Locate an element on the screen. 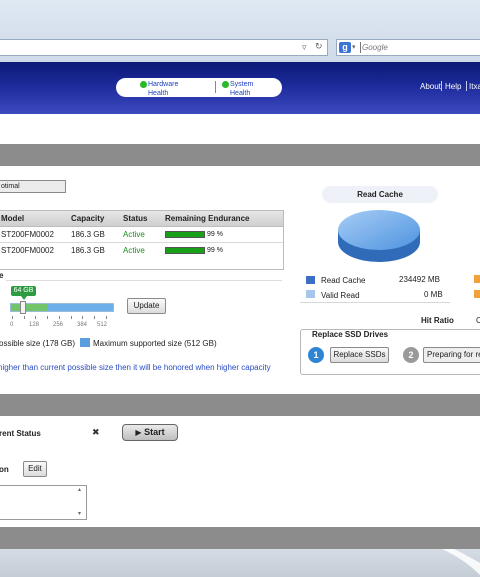 The width and height of the screenshot is (480, 577). replace-ssds-button: Replace SSDs is located at coordinates (359, 355).